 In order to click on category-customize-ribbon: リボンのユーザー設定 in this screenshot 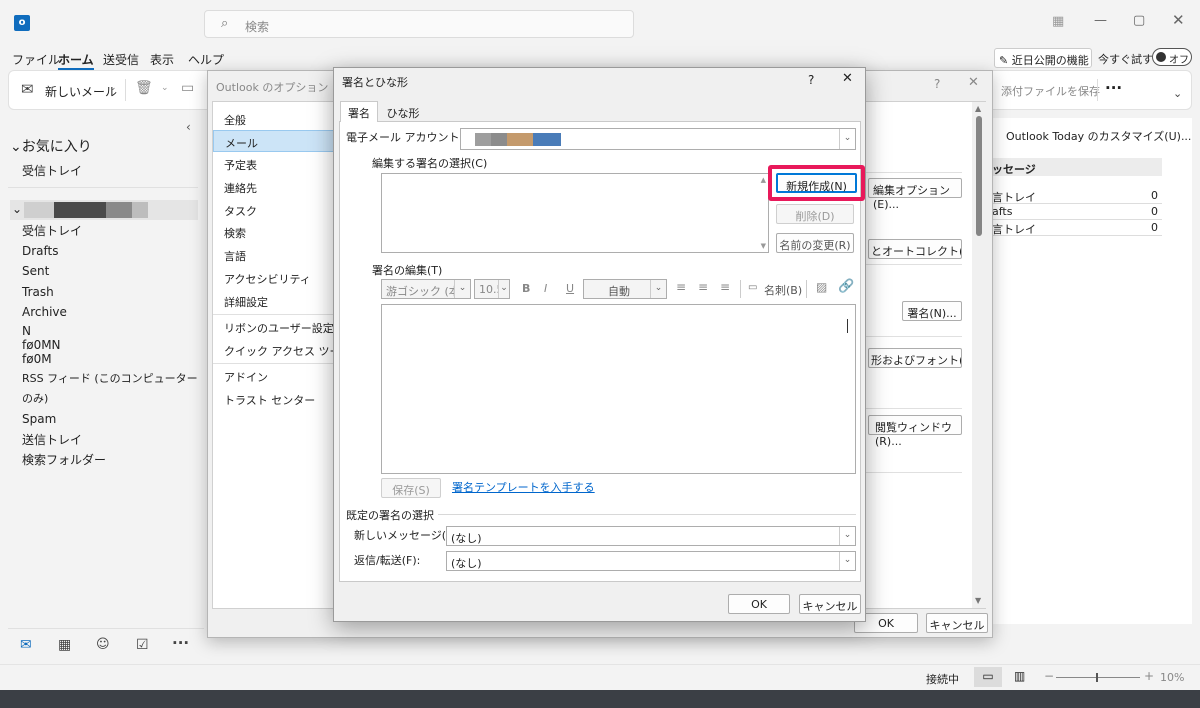, I will do `click(274, 327)`.